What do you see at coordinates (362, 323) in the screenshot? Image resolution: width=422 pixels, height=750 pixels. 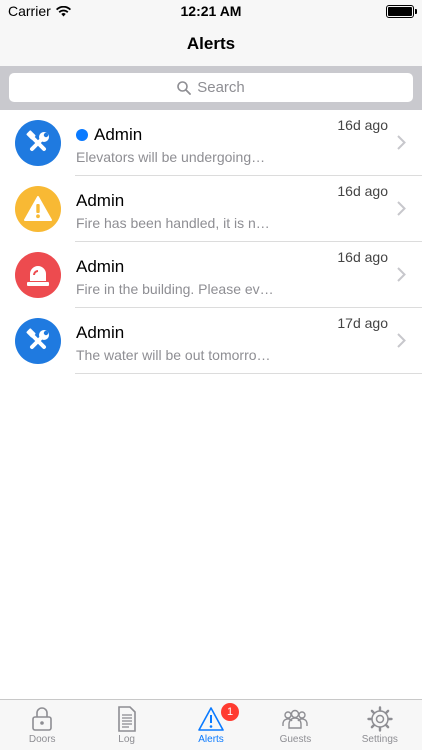 I see `alert-time: 17d ago` at bounding box center [362, 323].